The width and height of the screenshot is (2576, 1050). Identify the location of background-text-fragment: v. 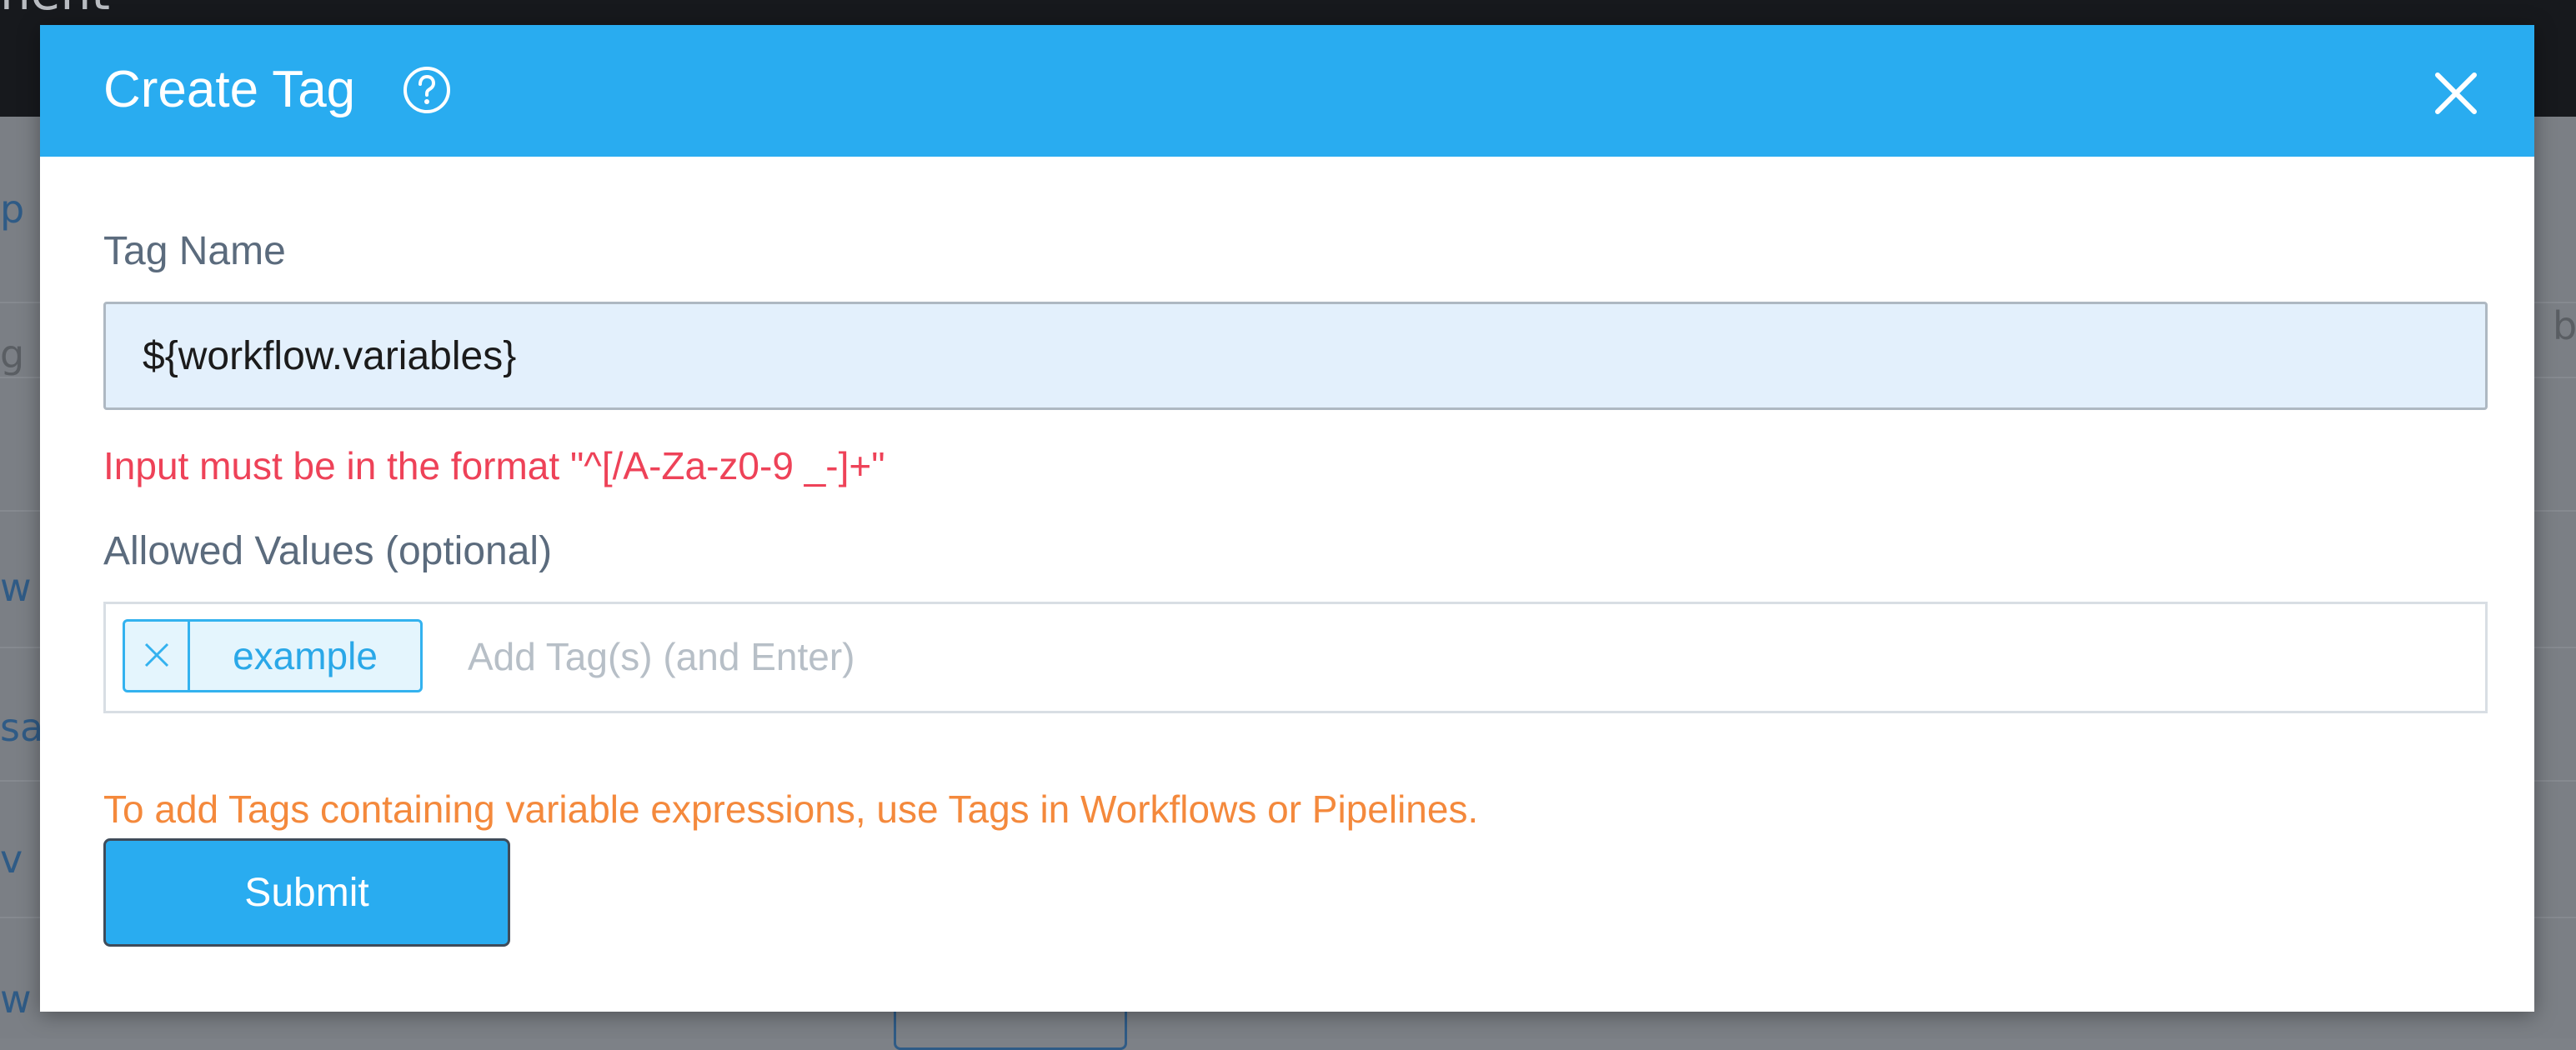
(11, 859).